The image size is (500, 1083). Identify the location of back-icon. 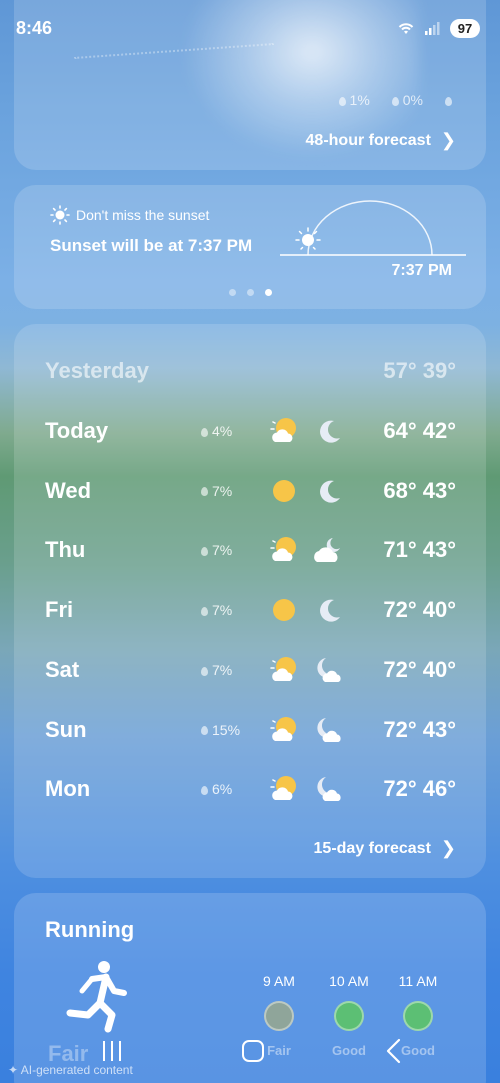
(393, 1051).